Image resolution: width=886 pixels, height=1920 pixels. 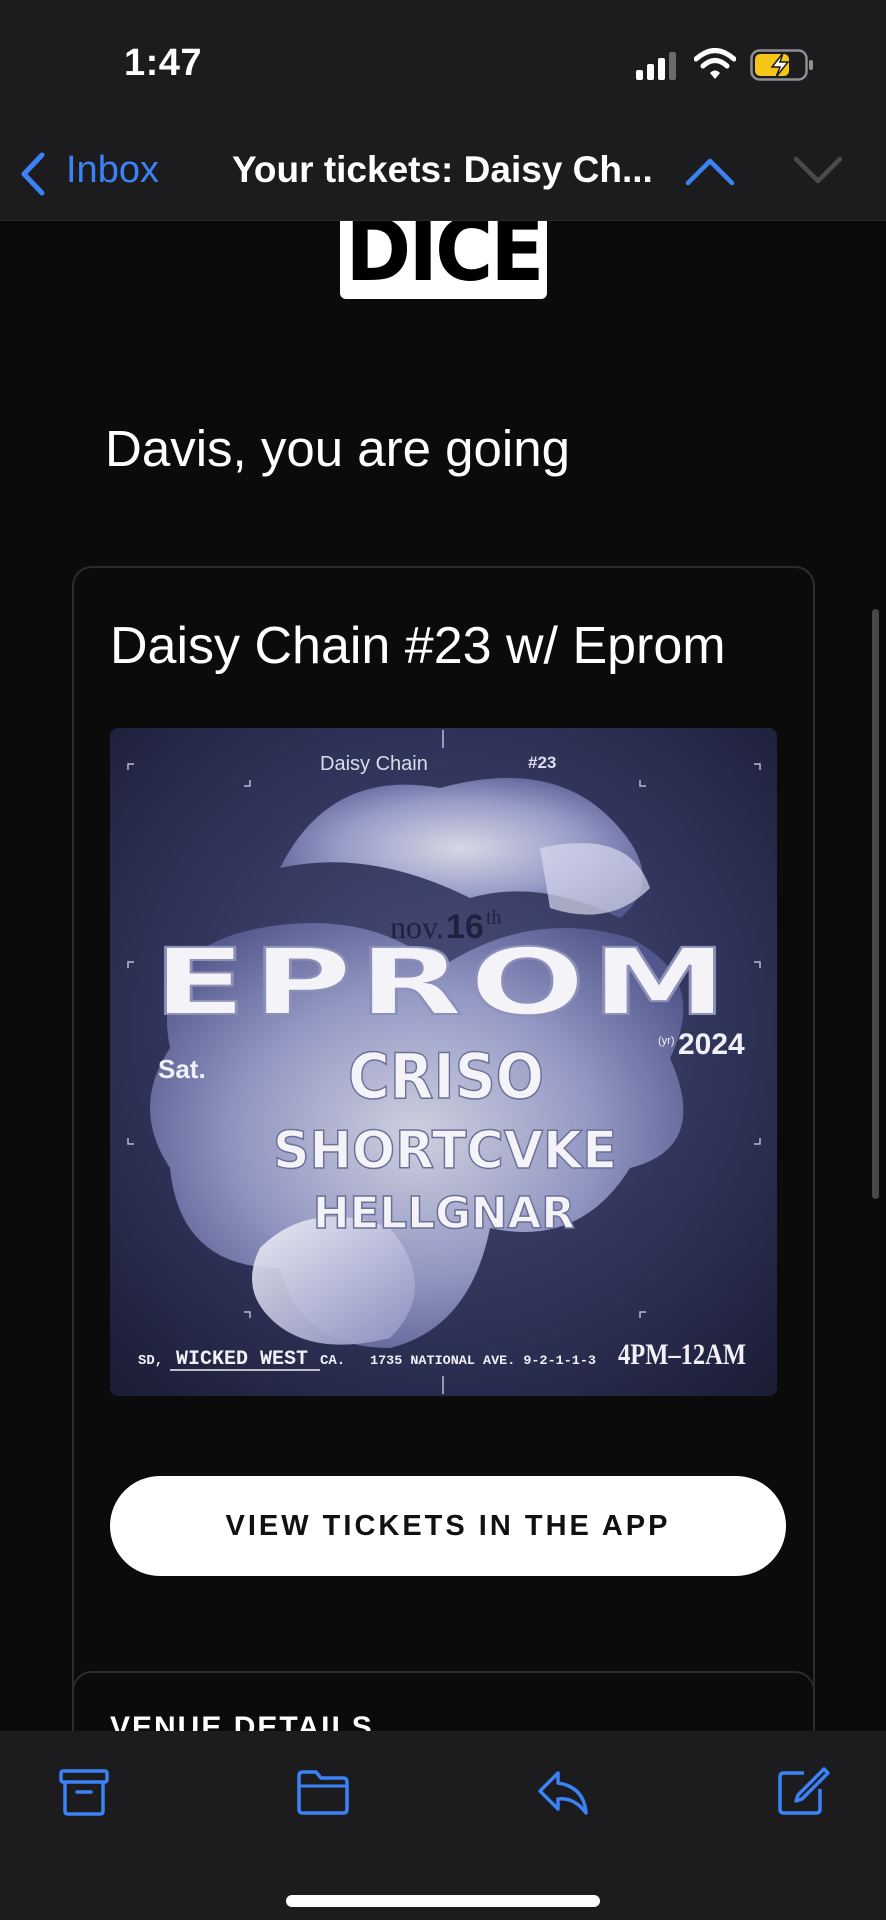 What do you see at coordinates (710, 171) in the screenshot?
I see `previous-message-chevron-icon` at bounding box center [710, 171].